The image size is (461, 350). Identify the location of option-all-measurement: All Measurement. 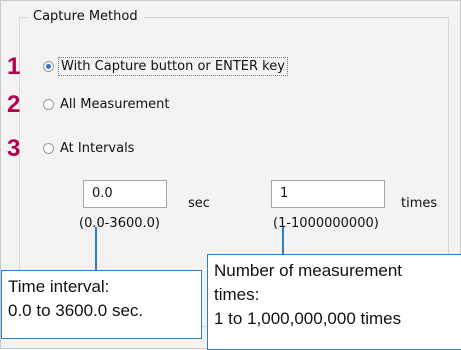
(106, 104).